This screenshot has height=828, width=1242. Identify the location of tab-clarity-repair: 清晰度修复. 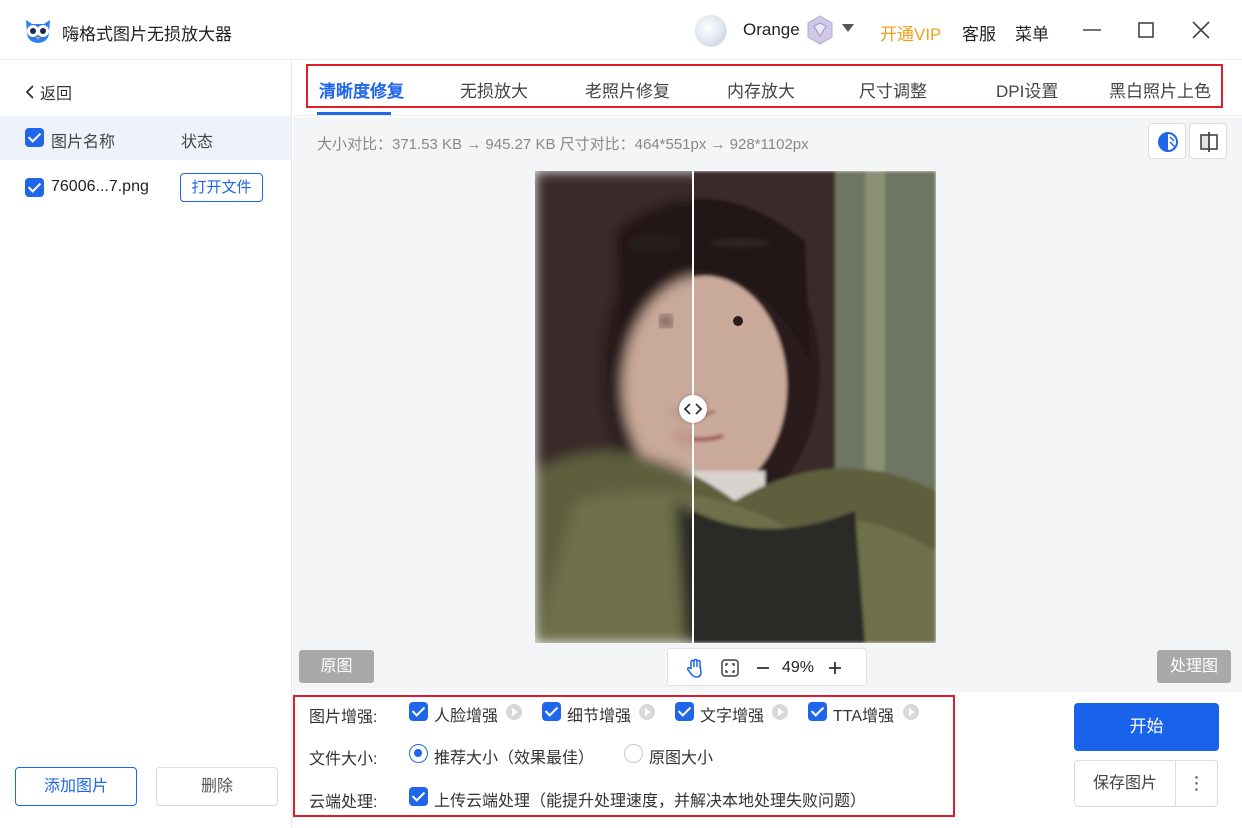
(361, 89).